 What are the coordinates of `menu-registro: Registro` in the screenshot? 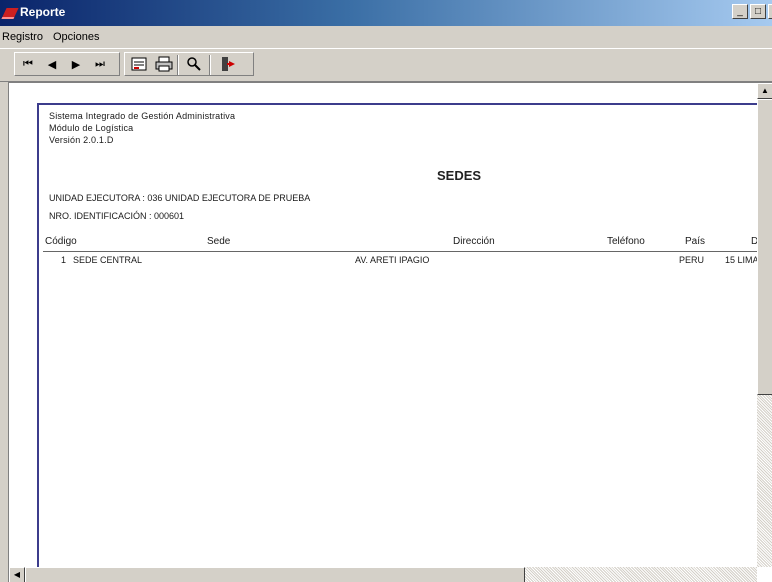 It's located at (24, 37).